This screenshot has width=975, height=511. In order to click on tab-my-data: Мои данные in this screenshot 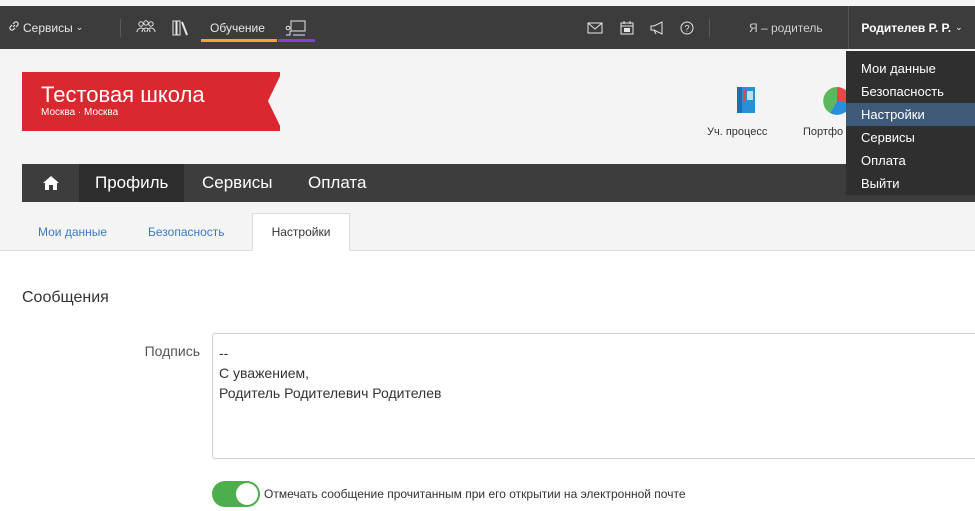, I will do `click(72, 232)`.